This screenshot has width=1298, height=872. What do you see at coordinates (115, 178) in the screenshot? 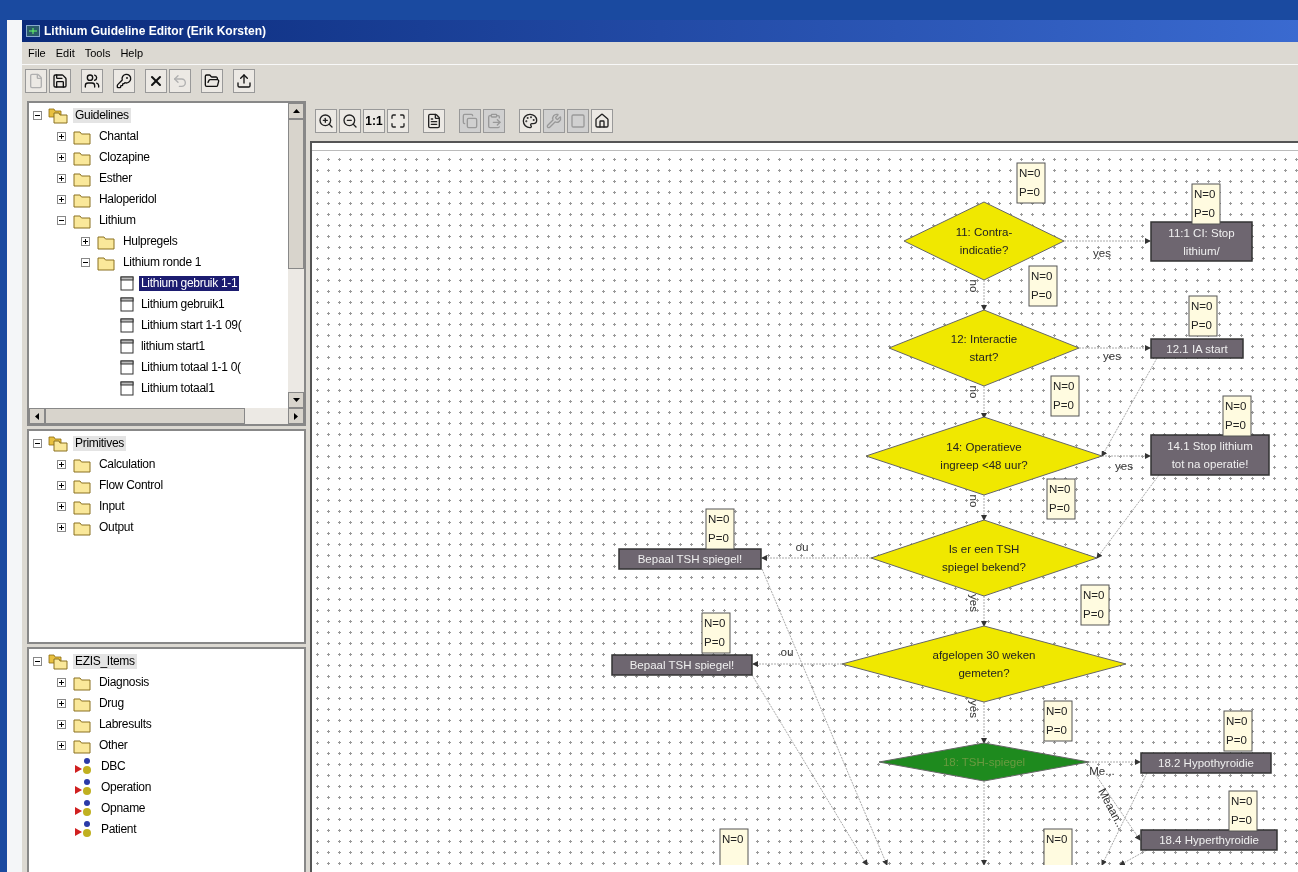
I see `tree-item: Esther` at bounding box center [115, 178].